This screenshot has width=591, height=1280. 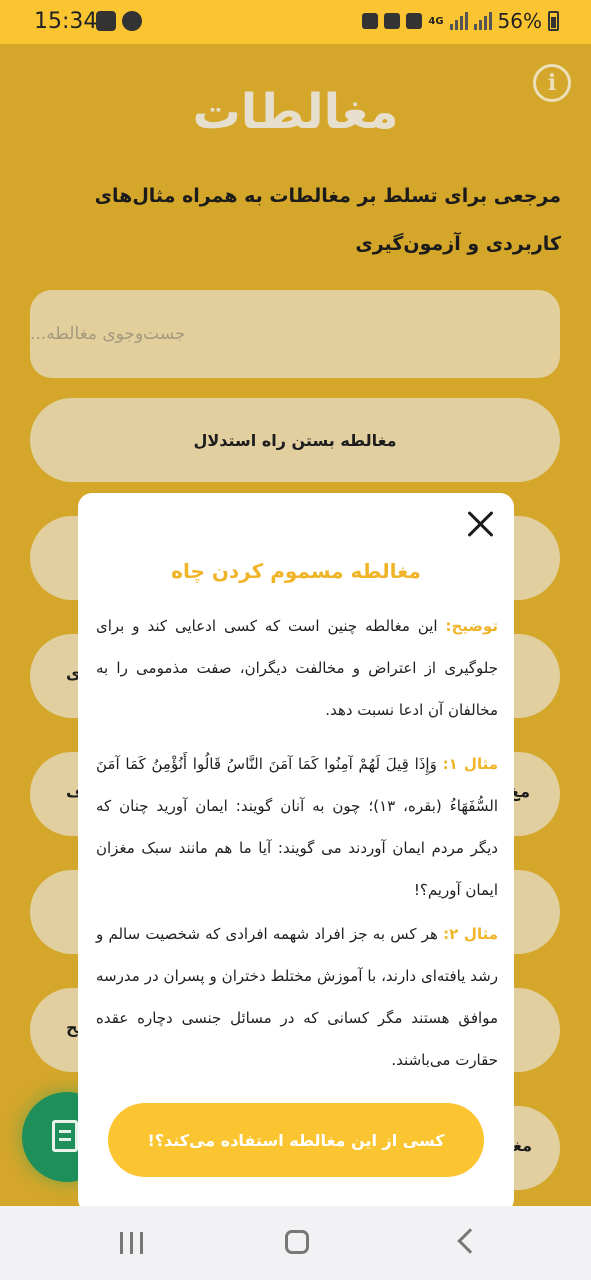 What do you see at coordinates (119, 21) in the screenshot?
I see `notification-icons` at bounding box center [119, 21].